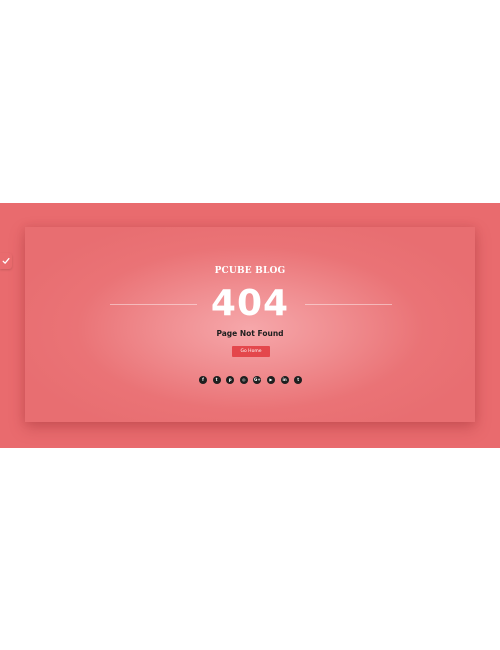  I want to click on error-message: Page Not Found, so click(250, 333).